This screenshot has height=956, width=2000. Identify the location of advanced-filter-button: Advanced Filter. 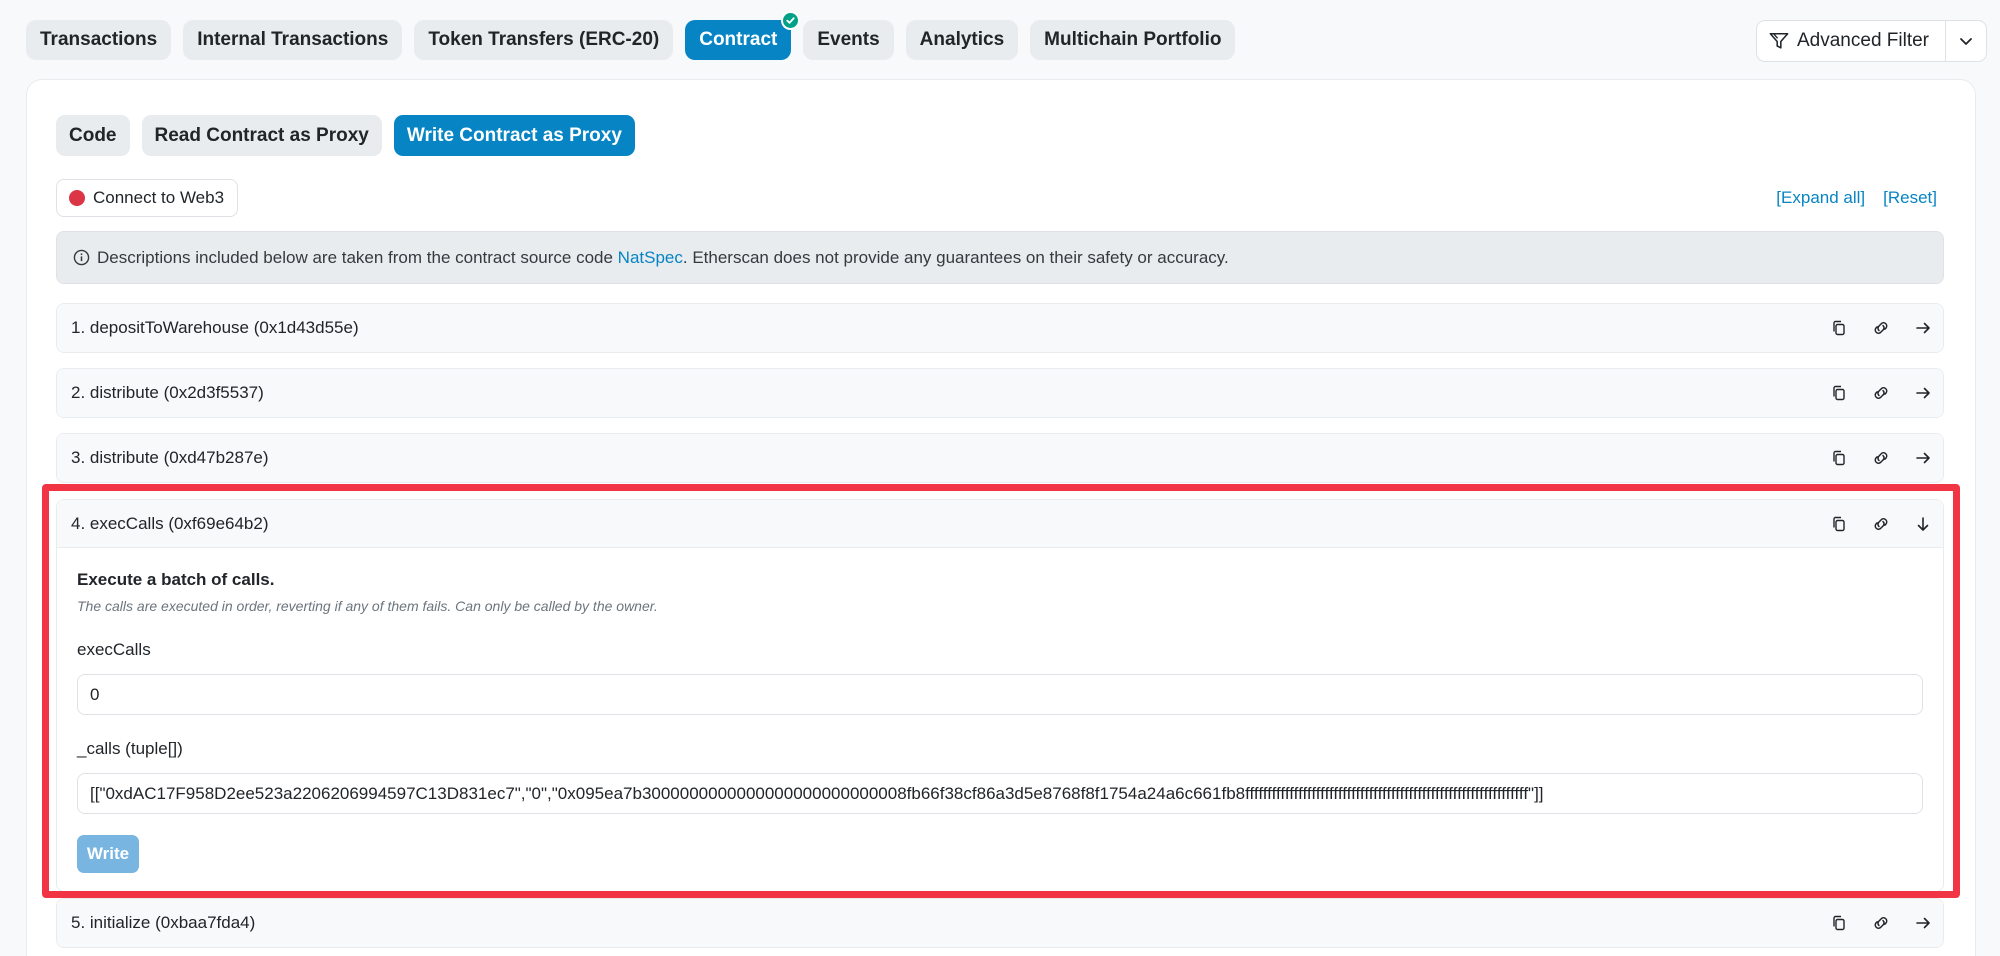
(1852, 41).